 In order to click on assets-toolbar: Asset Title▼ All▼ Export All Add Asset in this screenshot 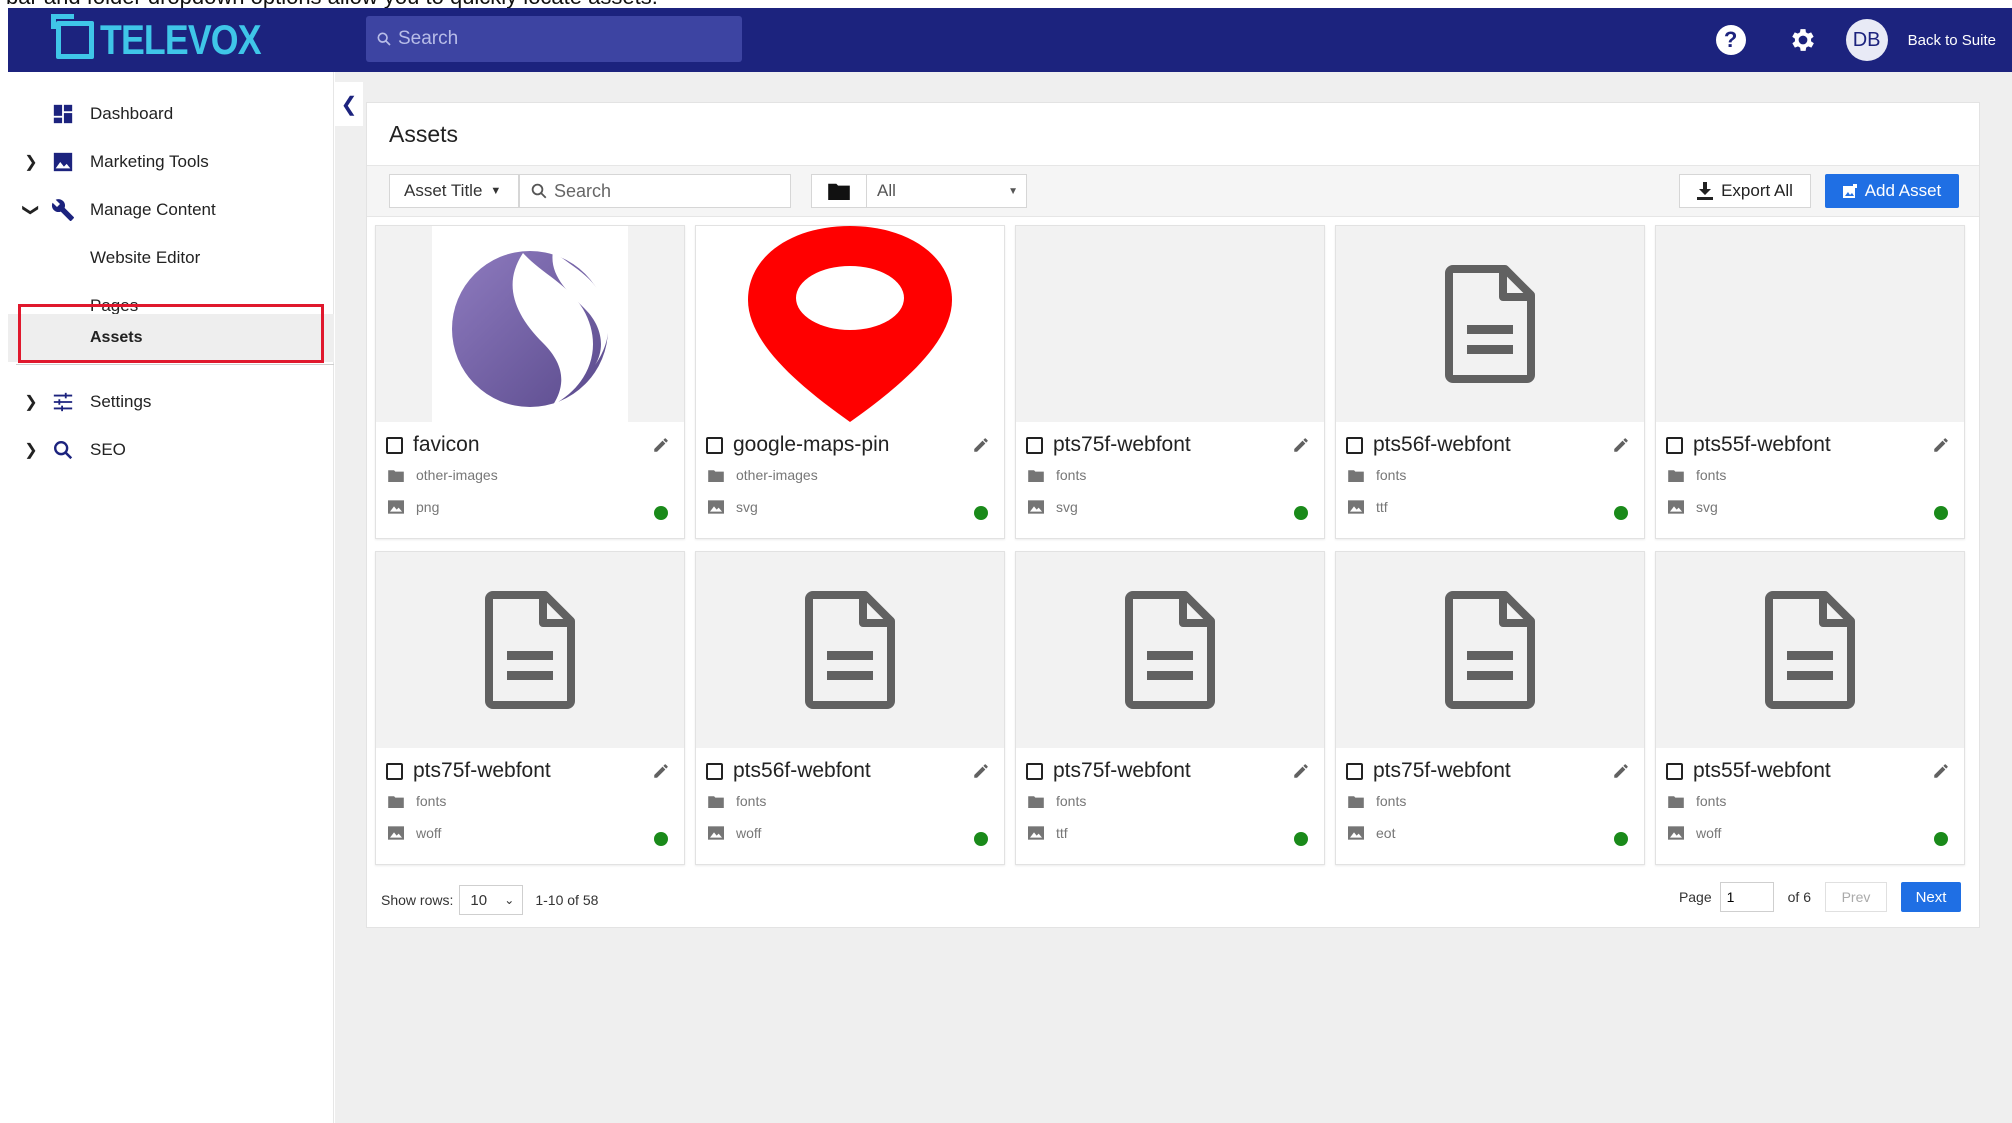, I will do `click(1173, 191)`.